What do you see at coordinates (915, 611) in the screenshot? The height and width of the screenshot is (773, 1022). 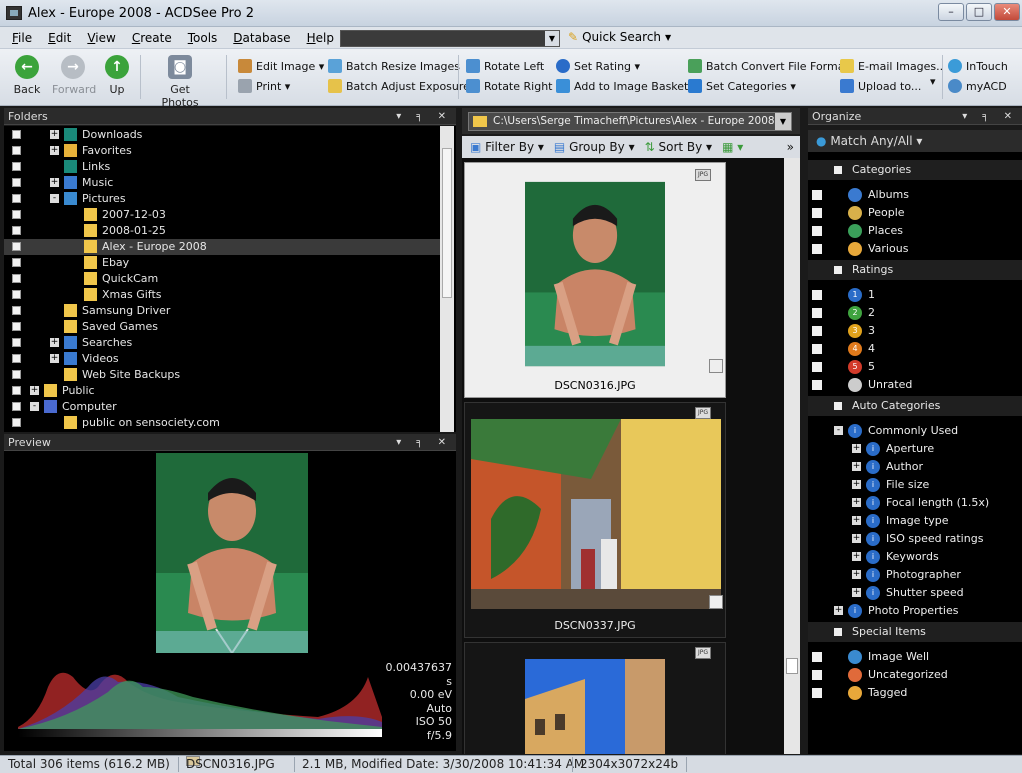 I see `photo-properties-item: + i Photo Properties` at bounding box center [915, 611].